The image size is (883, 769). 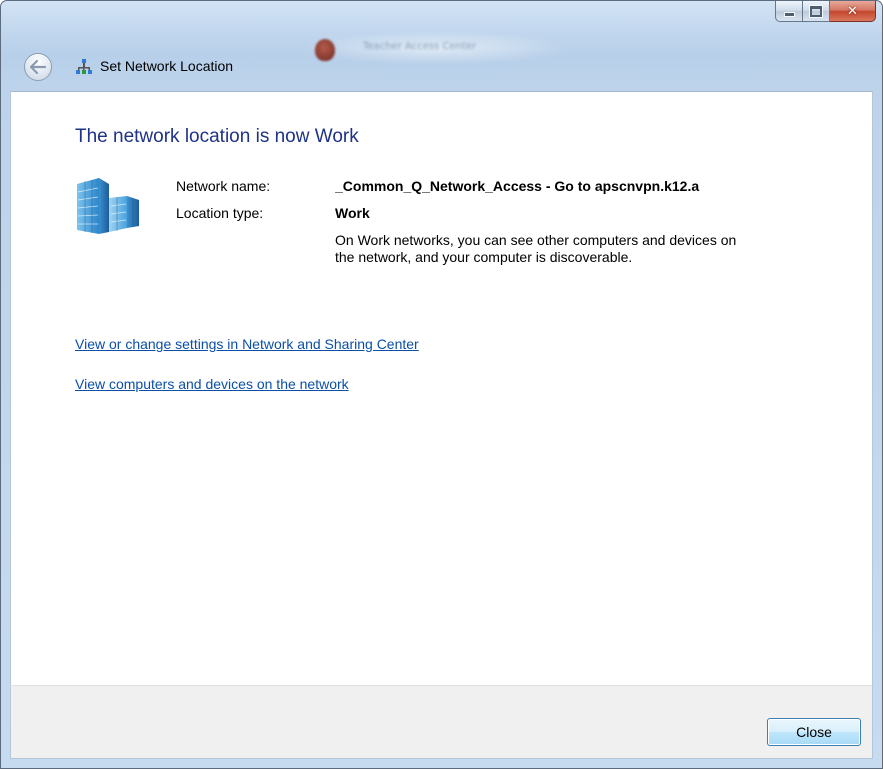 What do you see at coordinates (220, 213) in the screenshot?
I see `location-type-label: Location type:` at bounding box center [220, 213].